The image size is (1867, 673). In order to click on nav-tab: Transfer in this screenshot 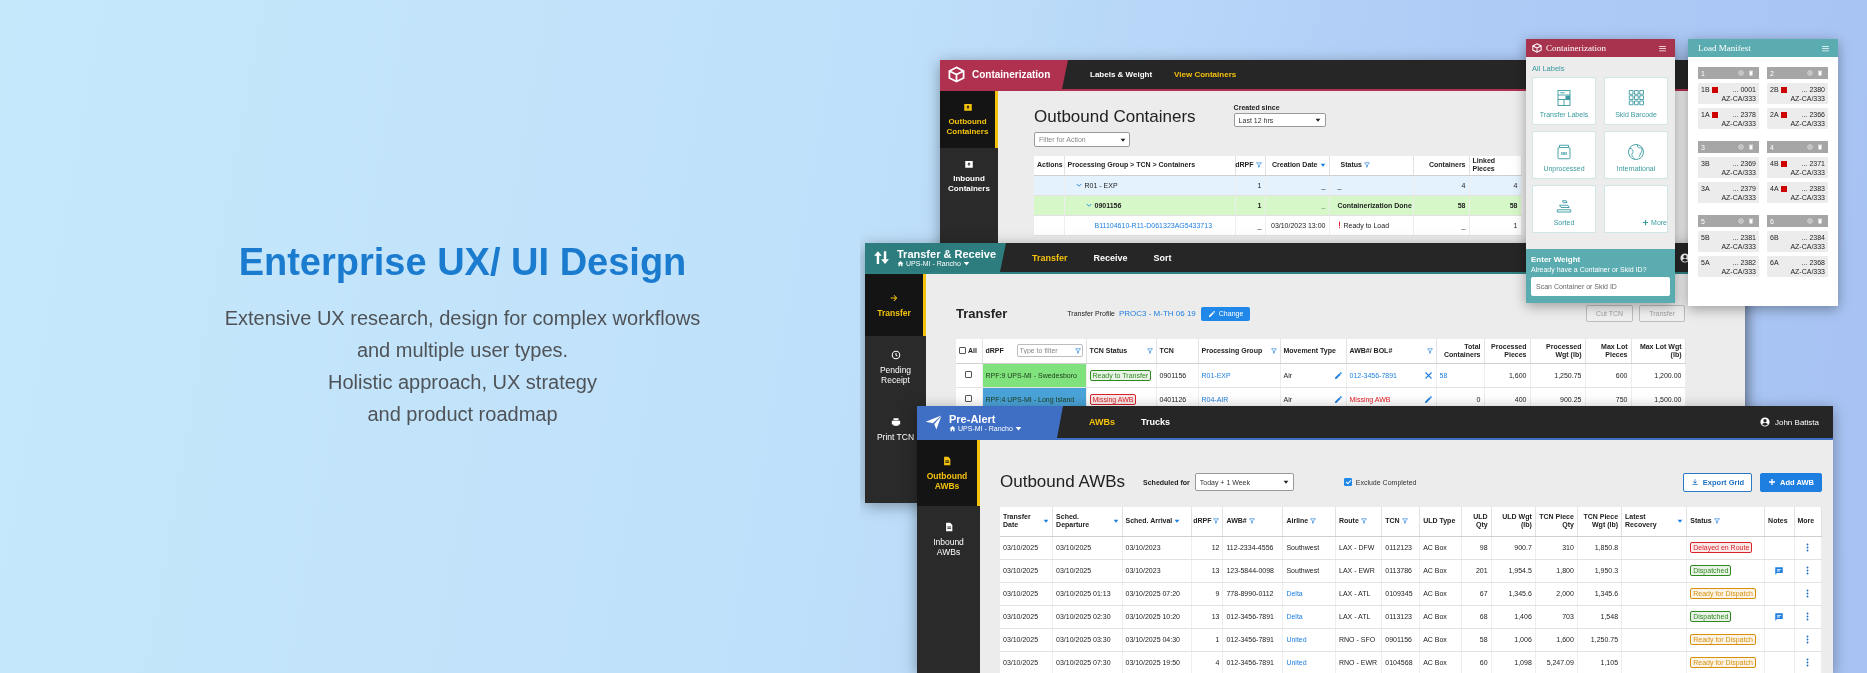, I will do `click(1050, 257)`.